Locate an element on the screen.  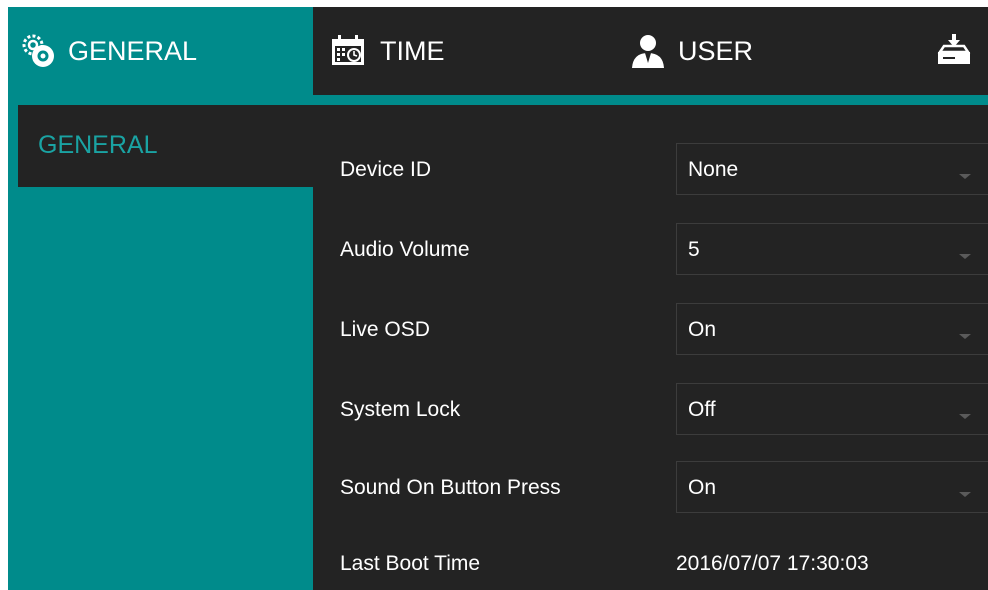
tab-user-label: USER is located at coordinates (716, 50).